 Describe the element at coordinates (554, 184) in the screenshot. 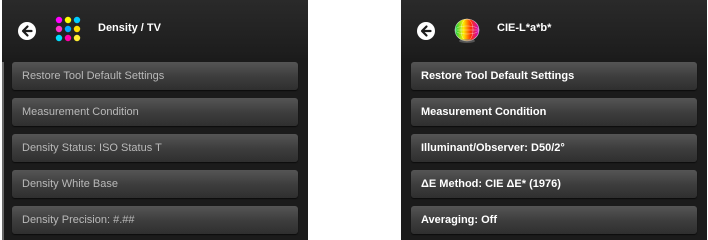

I see `delta-e-method-button: ΔE Method: CIE ΔE* (1976)` at that location.